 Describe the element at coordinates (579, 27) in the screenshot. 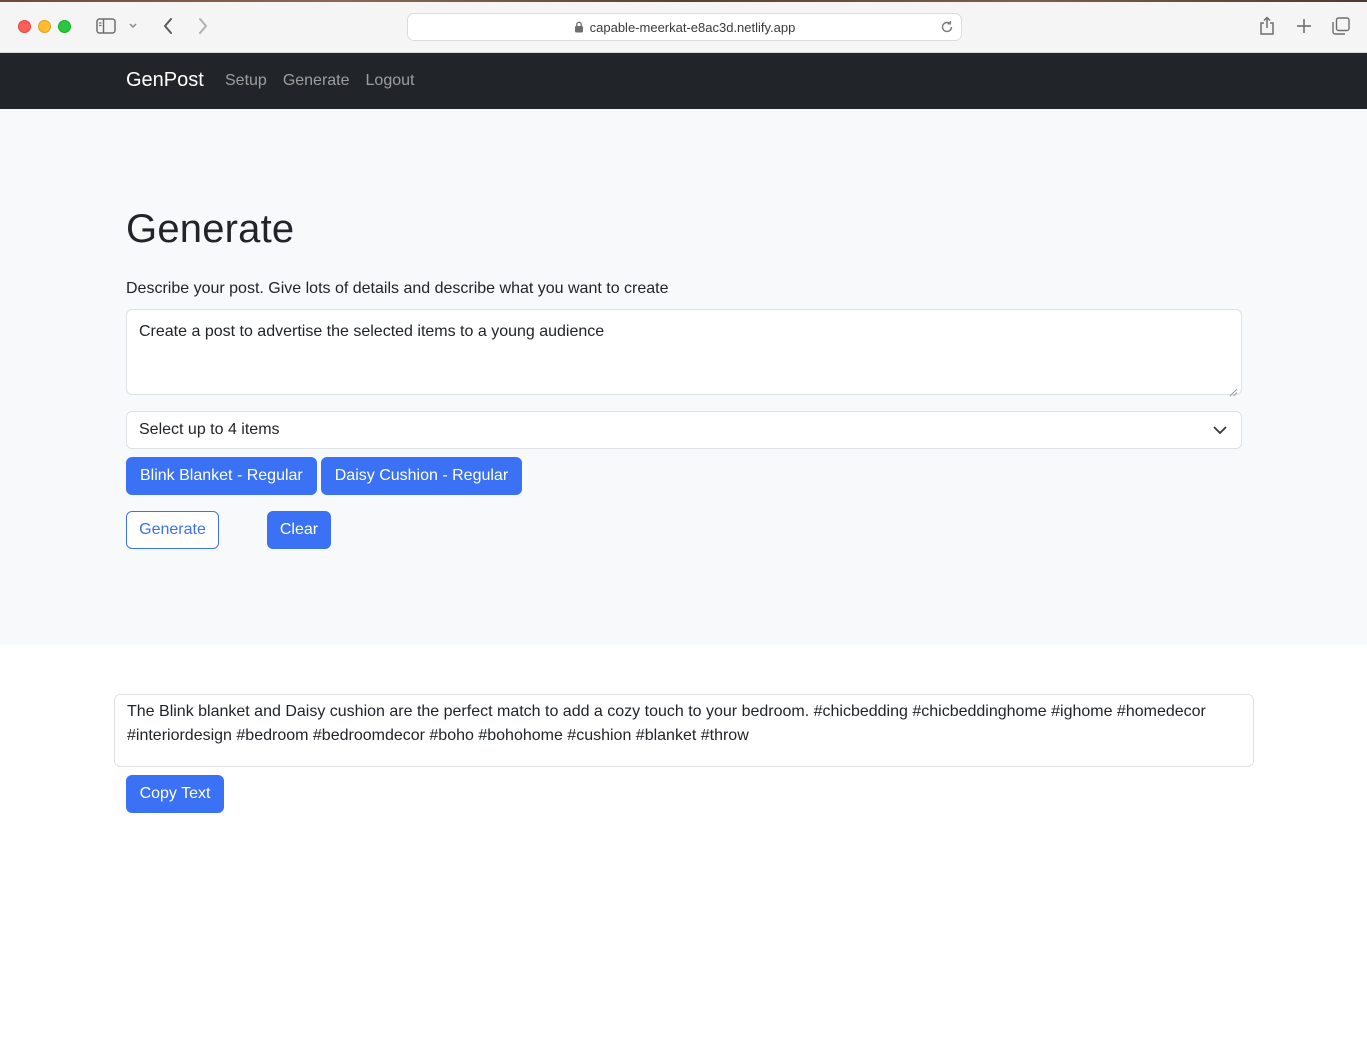

I see `lock-icon` at that location.